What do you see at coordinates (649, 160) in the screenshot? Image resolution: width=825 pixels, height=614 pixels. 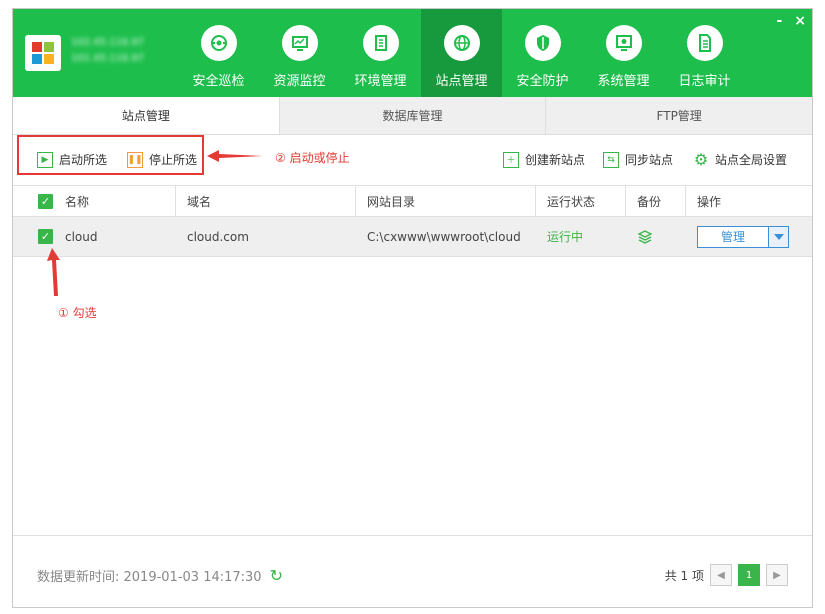 I see `sync-sites-label: 同步站点` at bounding box center [649, 160].